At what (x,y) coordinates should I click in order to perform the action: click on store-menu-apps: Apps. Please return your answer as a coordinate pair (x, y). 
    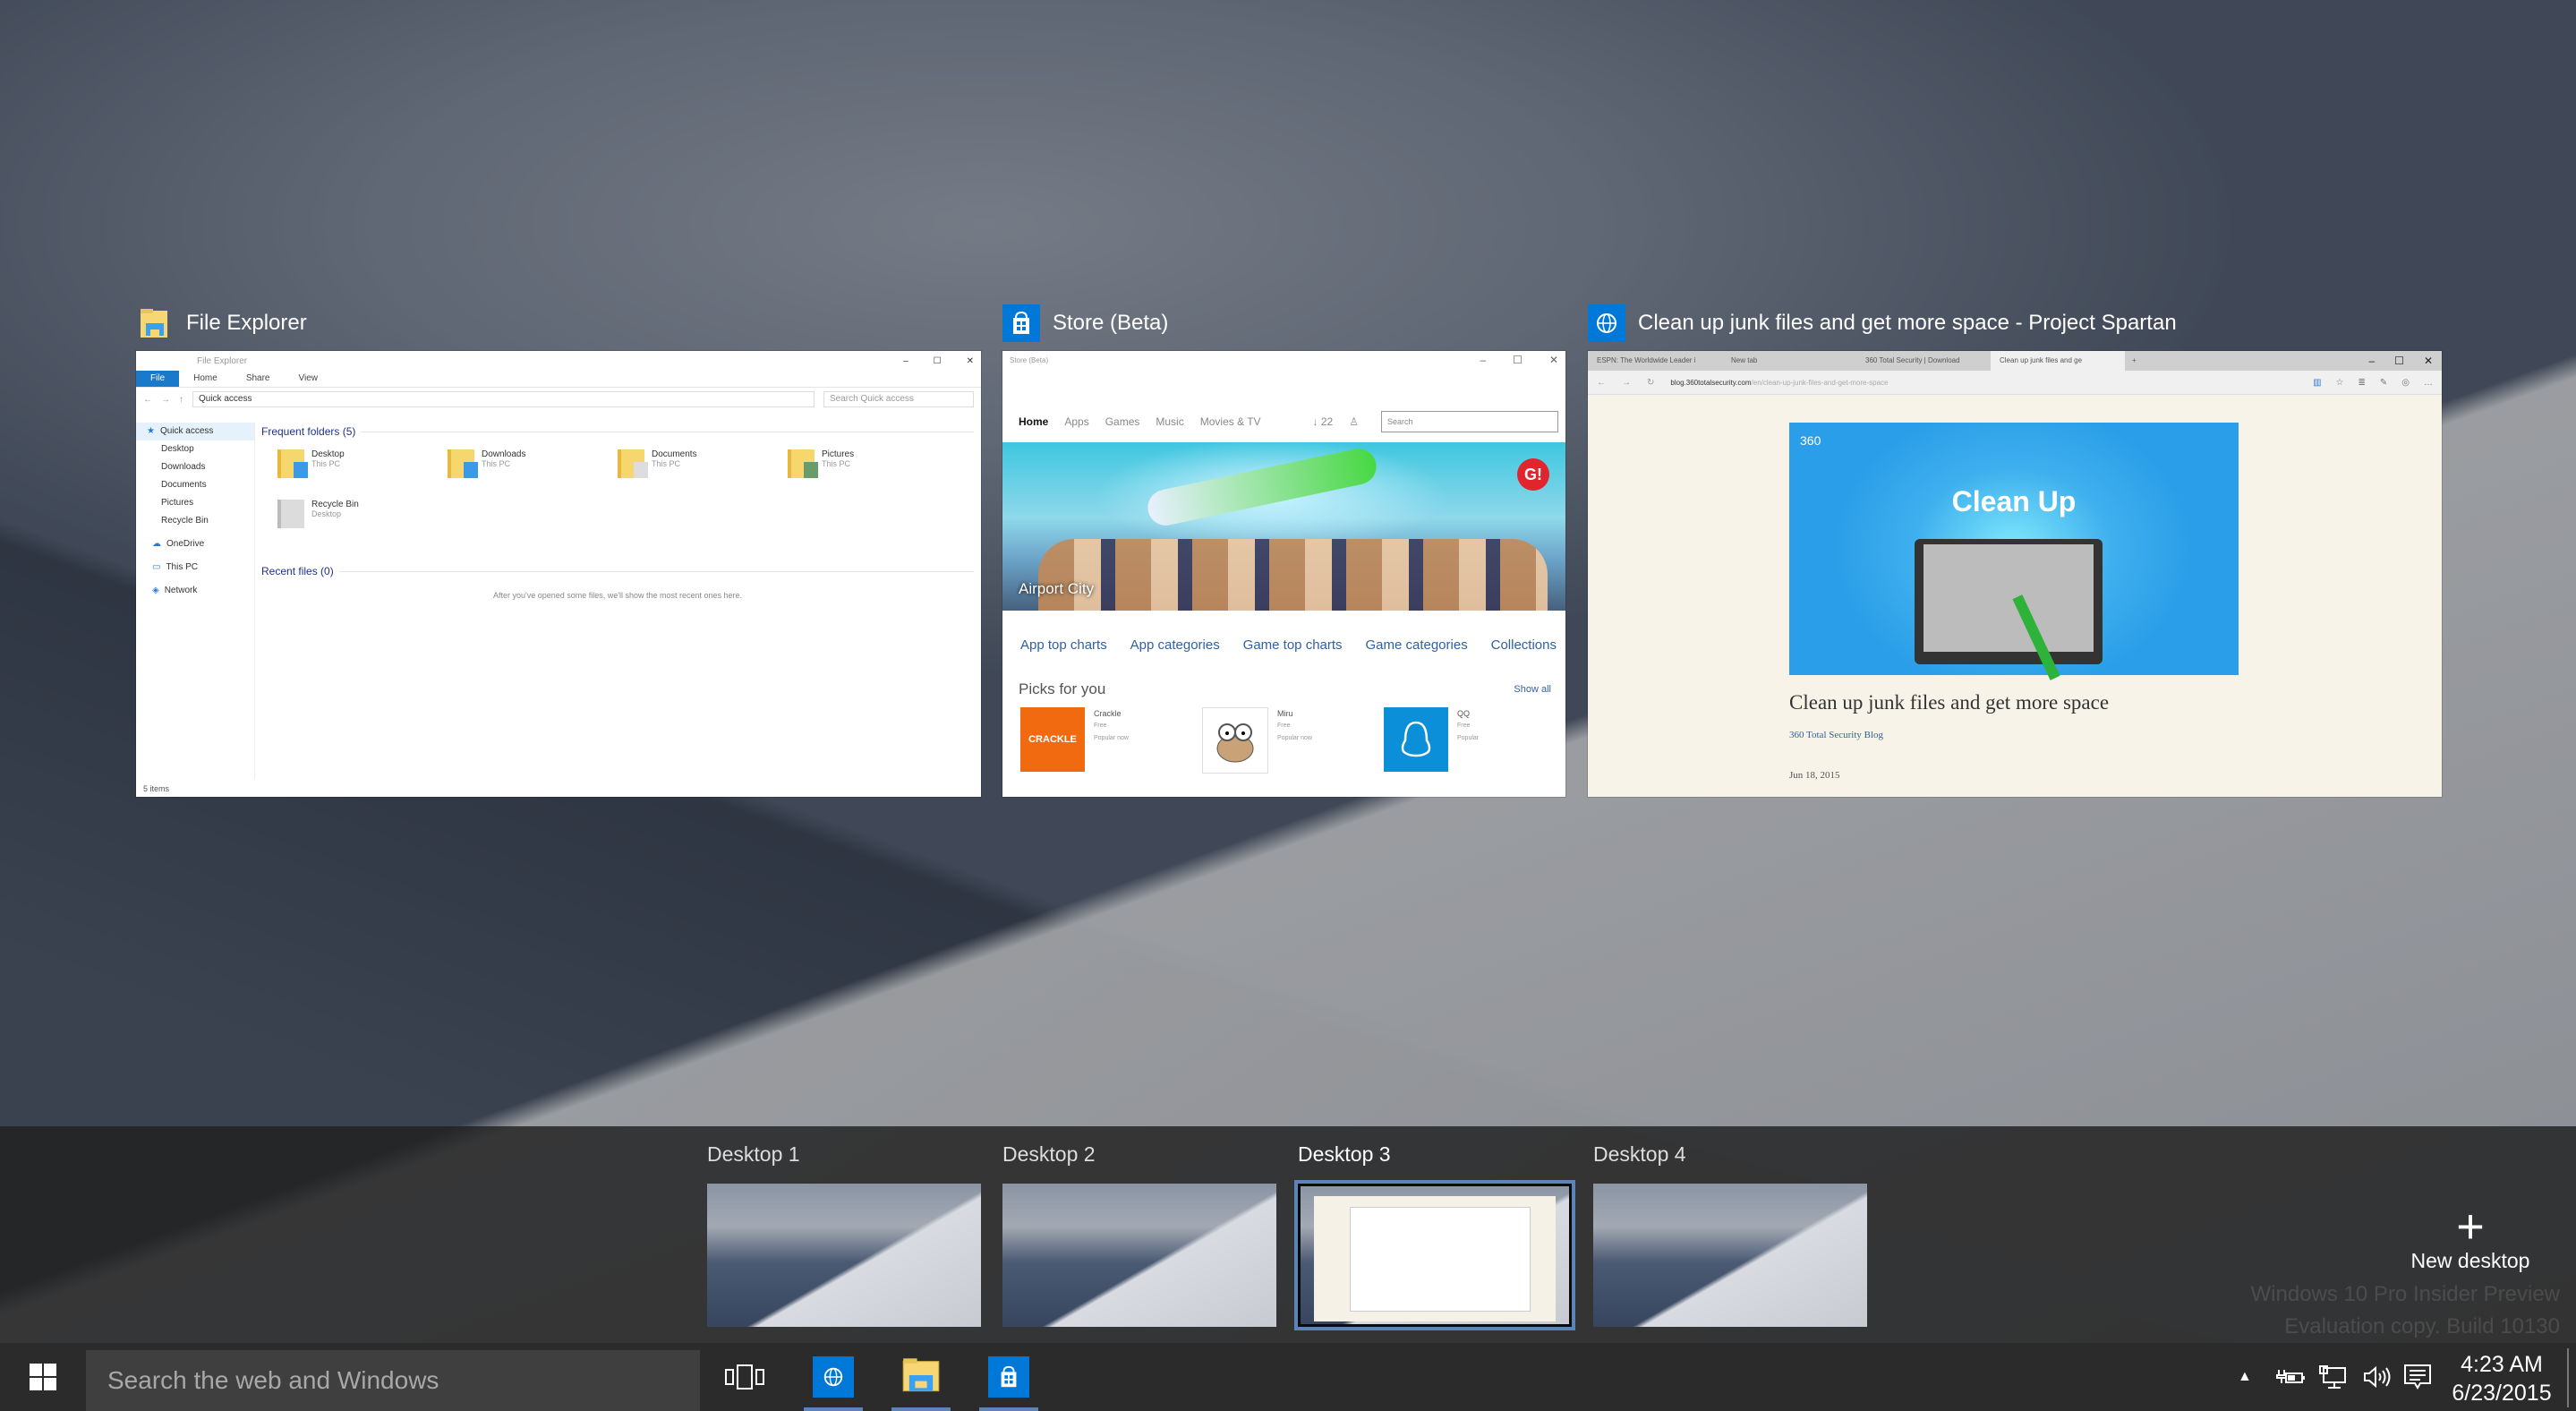
    Looking at the image, I should click on (1076, 421).